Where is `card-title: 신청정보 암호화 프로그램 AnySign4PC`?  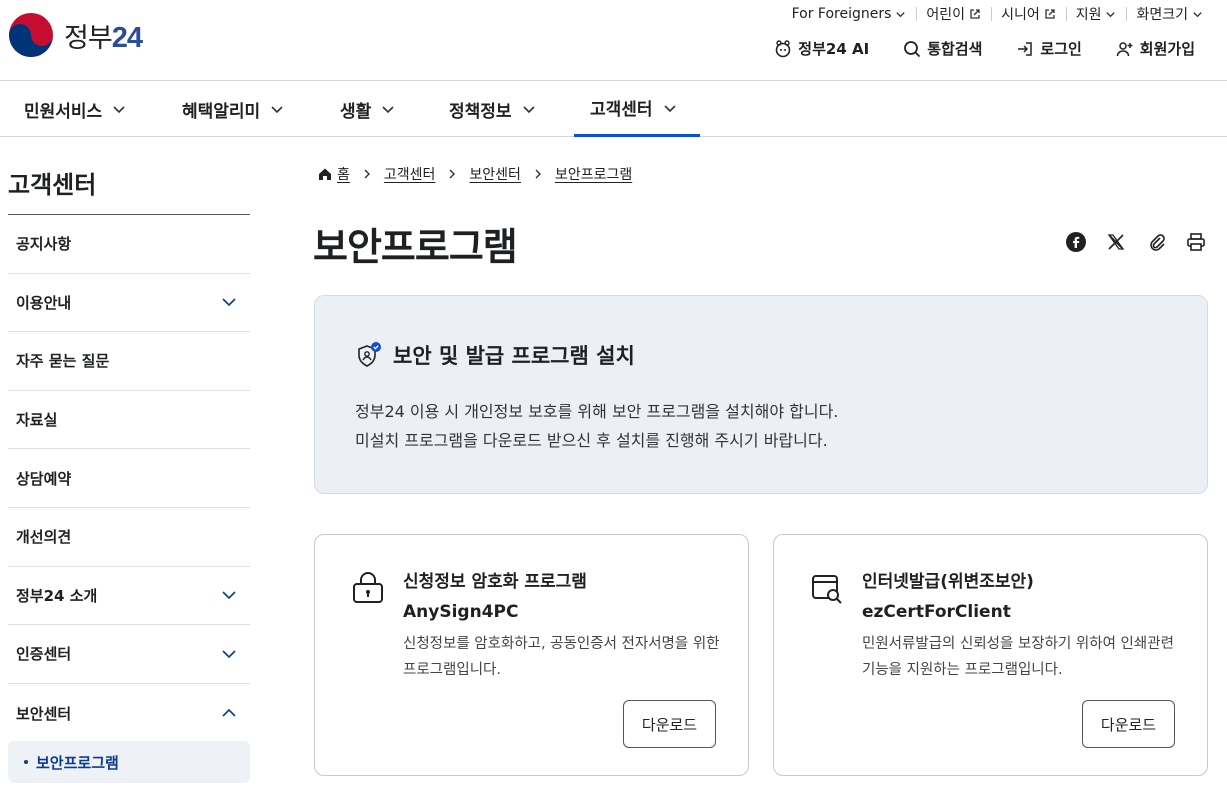
card-title: 신청정보 암호화 프로그램 AnySign4PC is located at coordinates (495, 597).